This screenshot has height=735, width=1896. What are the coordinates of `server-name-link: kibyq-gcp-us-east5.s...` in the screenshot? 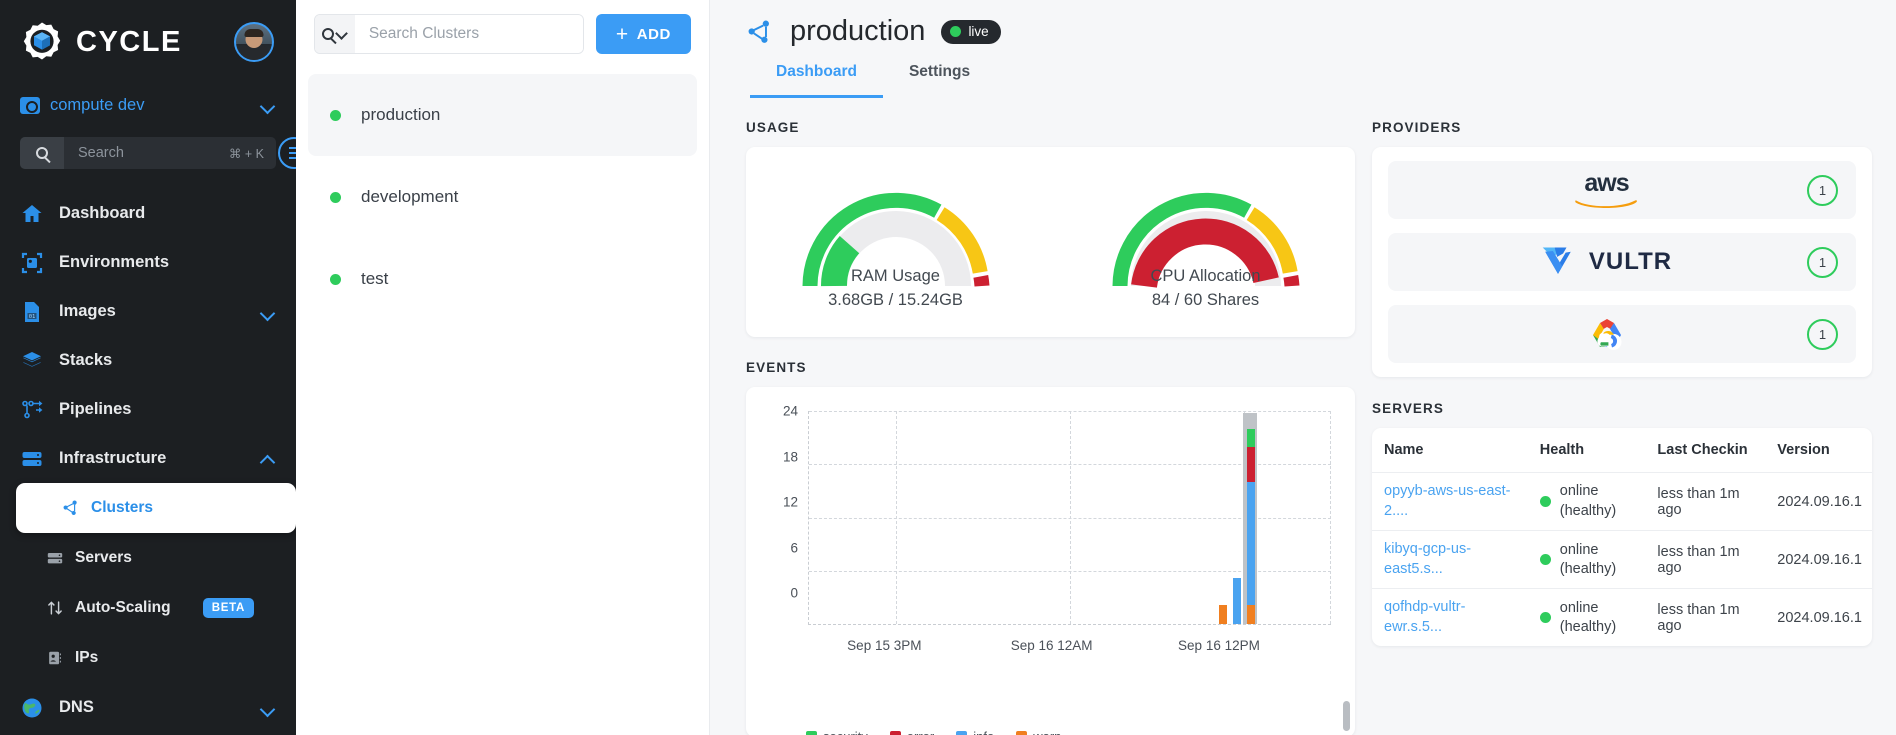 It's located at (1427, 559).